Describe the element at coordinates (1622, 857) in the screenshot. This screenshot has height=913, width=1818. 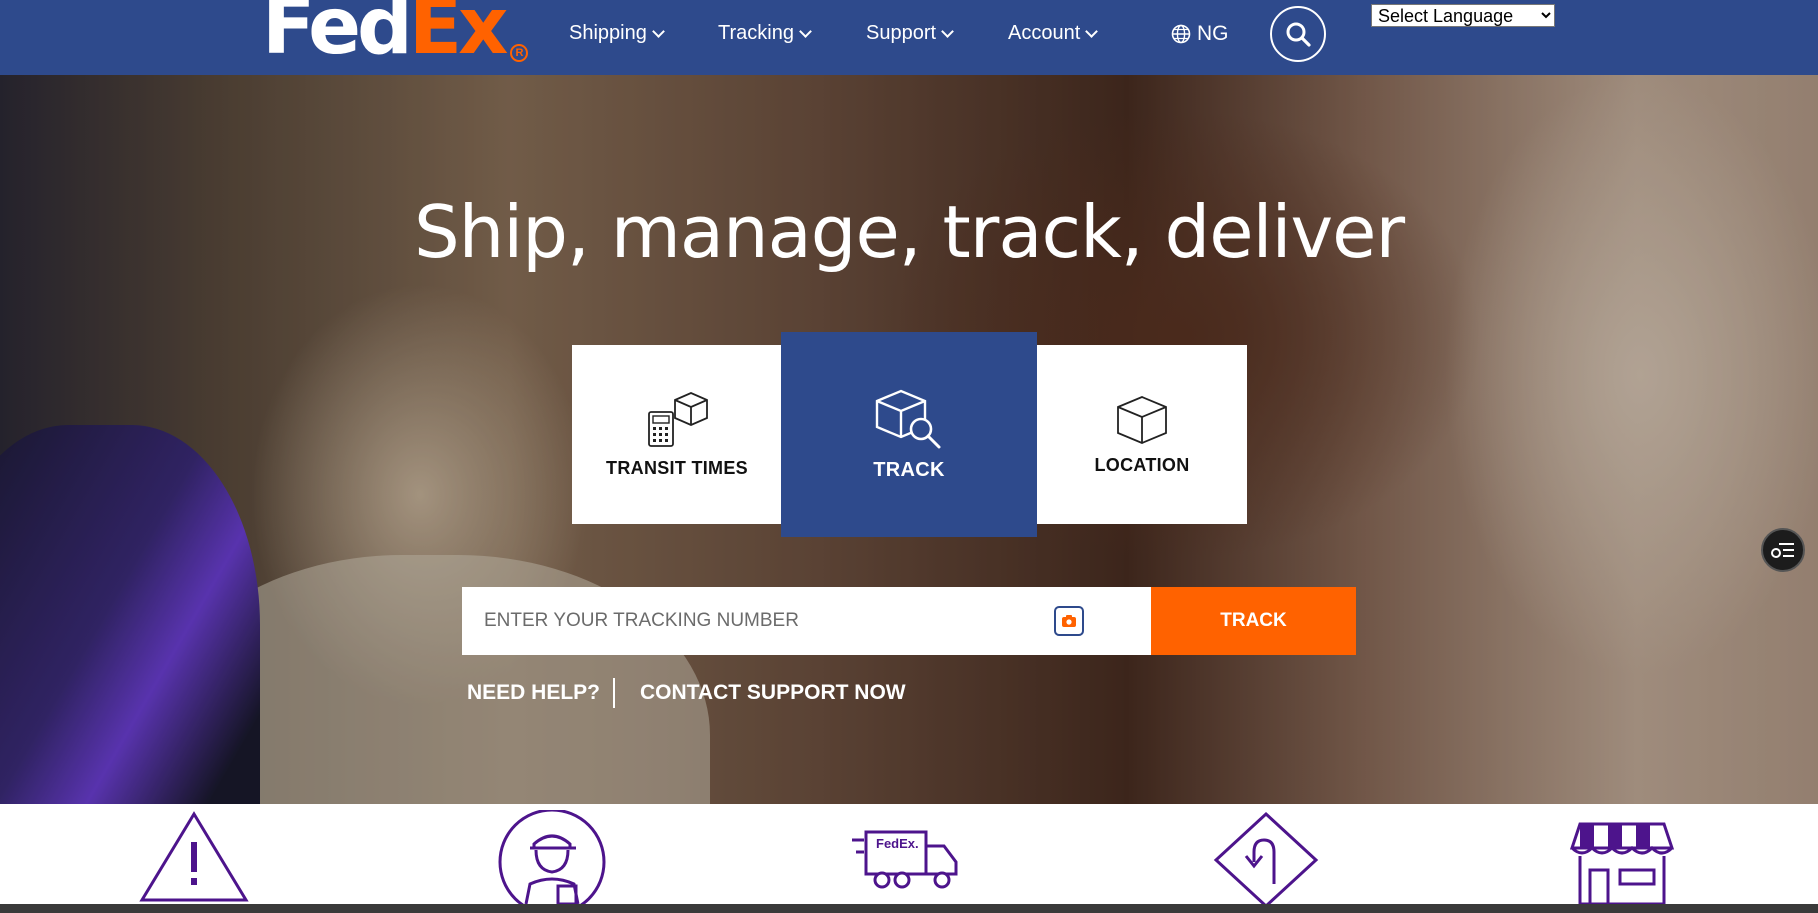
I see `store-icon` at that location.